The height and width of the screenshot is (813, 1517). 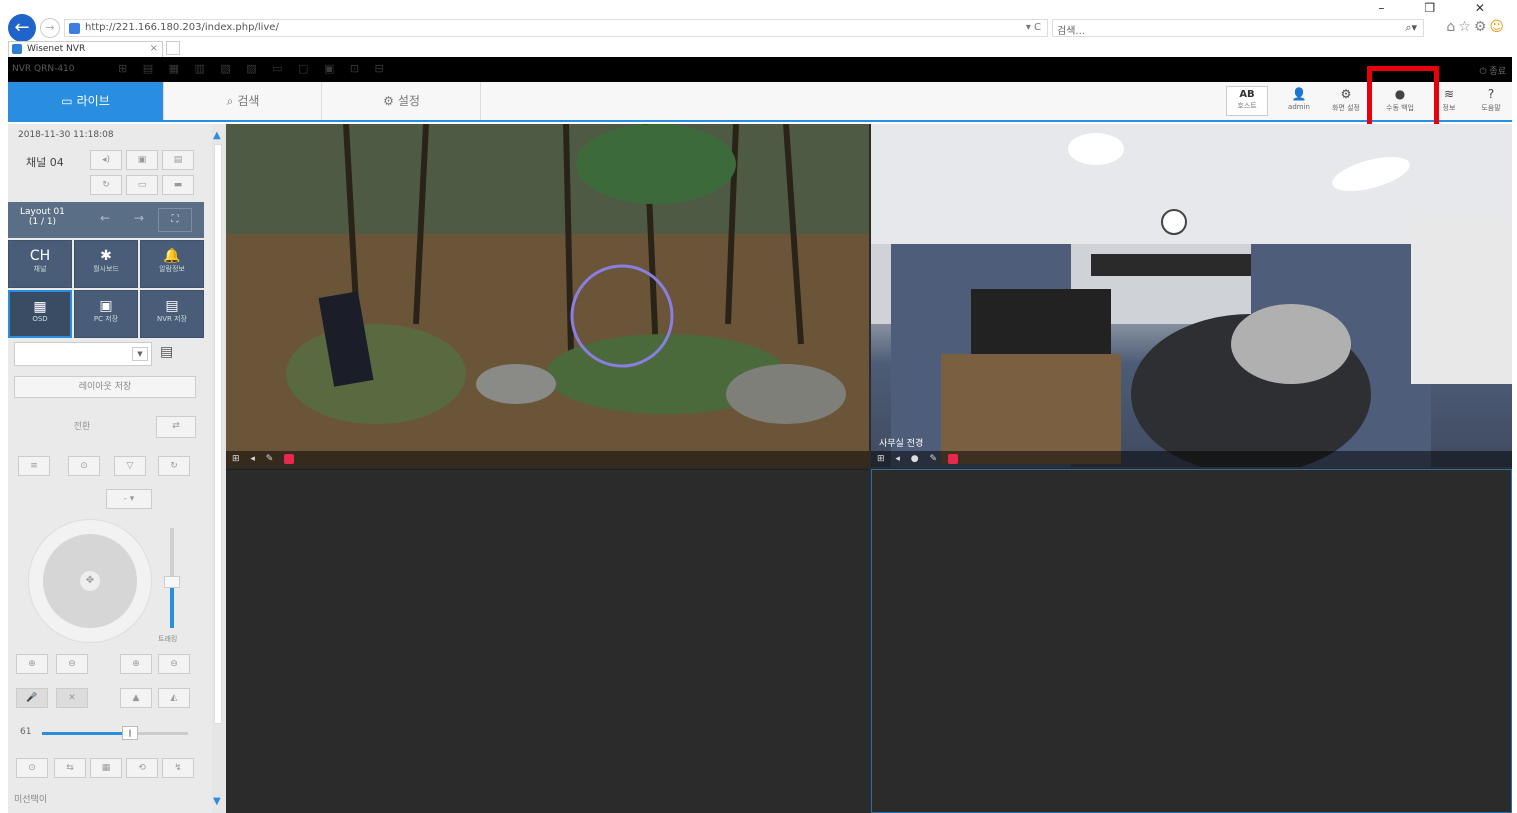 I want to click on host-button: AB 호스트, so click(x=1247, y=101).